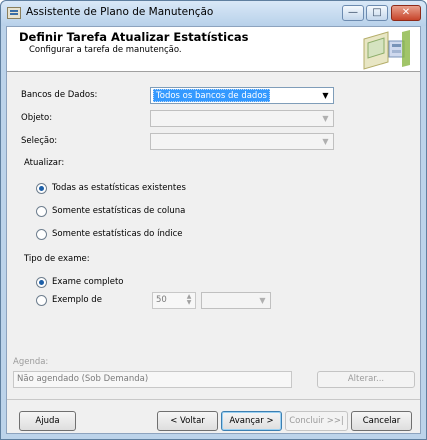  Describe the element at coordinates (44, 163) in the screenshot. I see `update-label: Atualizar:` at that location.